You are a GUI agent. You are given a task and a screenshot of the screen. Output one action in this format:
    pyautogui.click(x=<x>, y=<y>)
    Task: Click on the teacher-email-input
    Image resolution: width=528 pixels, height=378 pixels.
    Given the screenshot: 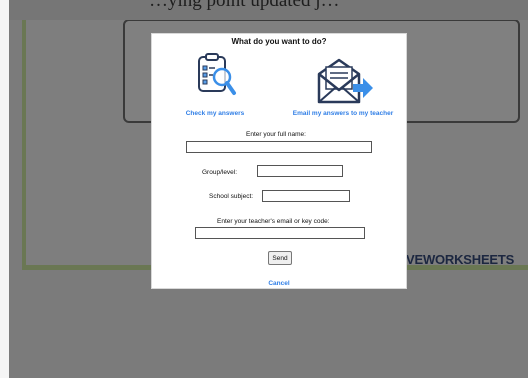 What is the action you would take?
    pyautogui.click(x=280, y=233)
    